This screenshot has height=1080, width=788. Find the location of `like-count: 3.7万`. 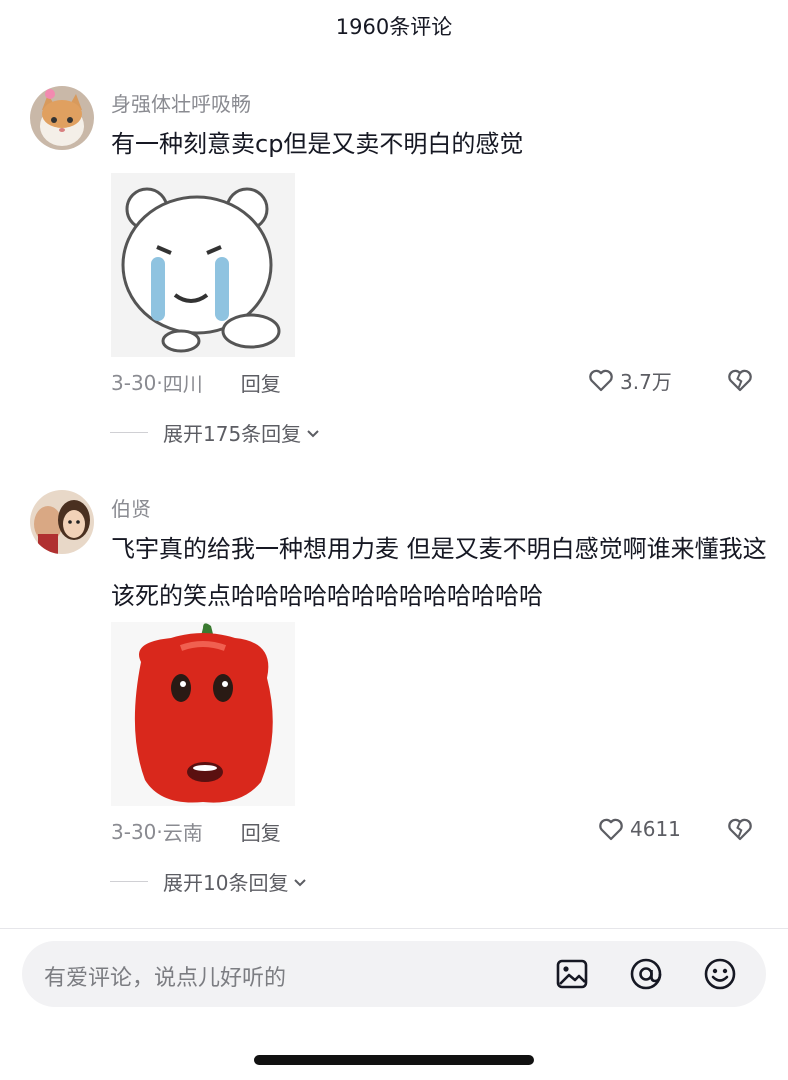

like-count: 3.7万 is located at coordinates (646, 381).